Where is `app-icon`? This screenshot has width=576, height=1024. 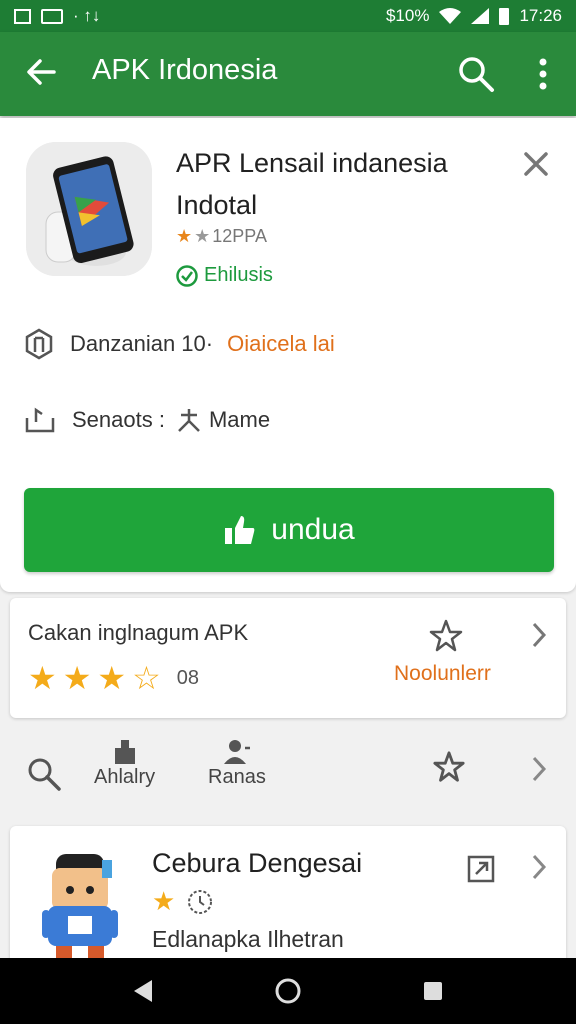
app-icon is located at coordinates (89, 209).